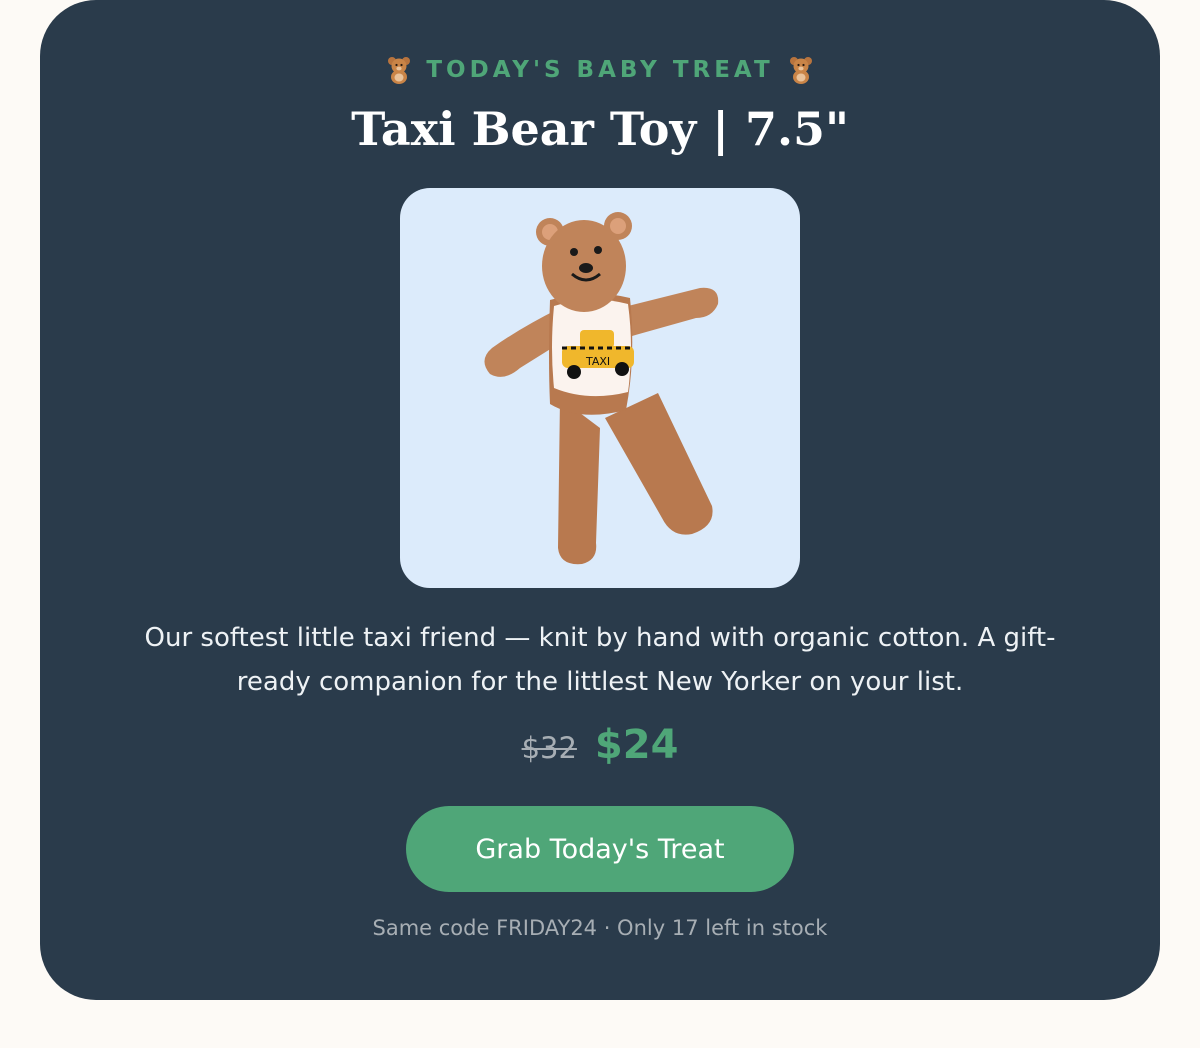 Image resolution: width=1200 pixels, height=1048 pixels. I want to click on original-price: $32, so click(549, 748).